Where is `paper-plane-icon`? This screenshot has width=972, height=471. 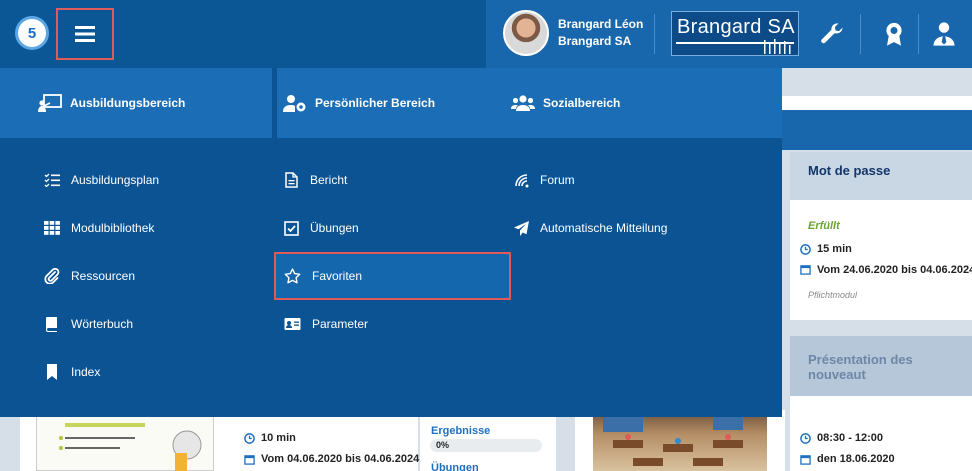
paper-plane-icon is located at coordinates (521, 228).